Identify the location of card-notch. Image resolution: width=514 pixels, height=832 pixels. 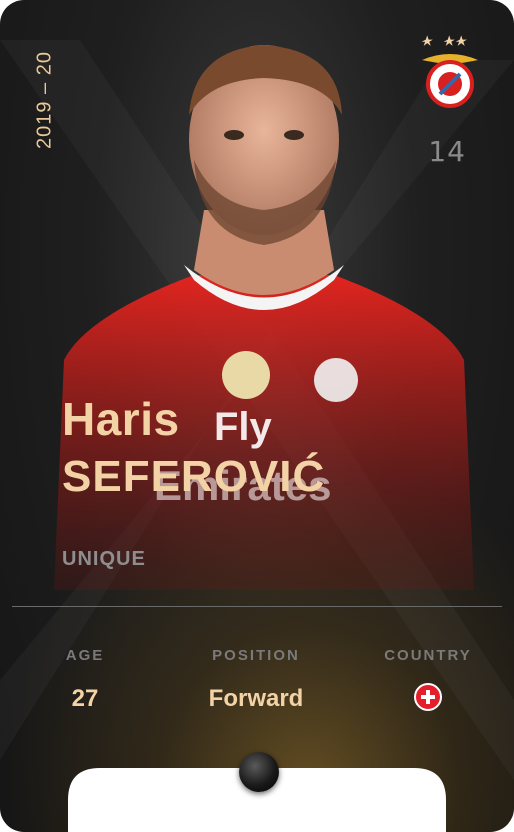
(257, 800).